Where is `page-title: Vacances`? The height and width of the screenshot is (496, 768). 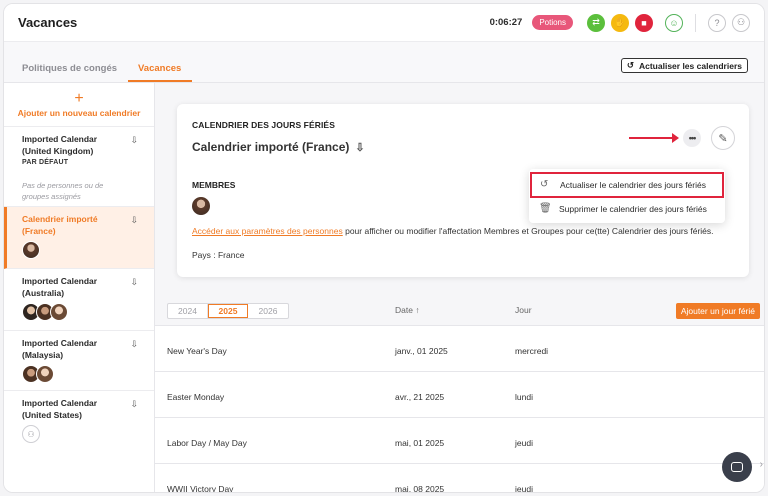
page-title: Vacances is located at coordinates (48, 22).